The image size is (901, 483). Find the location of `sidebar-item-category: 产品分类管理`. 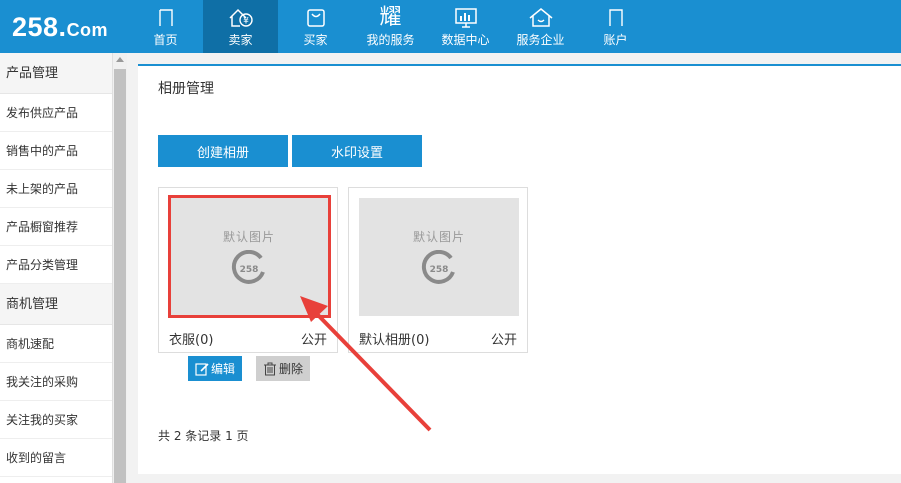

sidebar-item-category: 产品分类管理 is located at coordinates (56, 265).